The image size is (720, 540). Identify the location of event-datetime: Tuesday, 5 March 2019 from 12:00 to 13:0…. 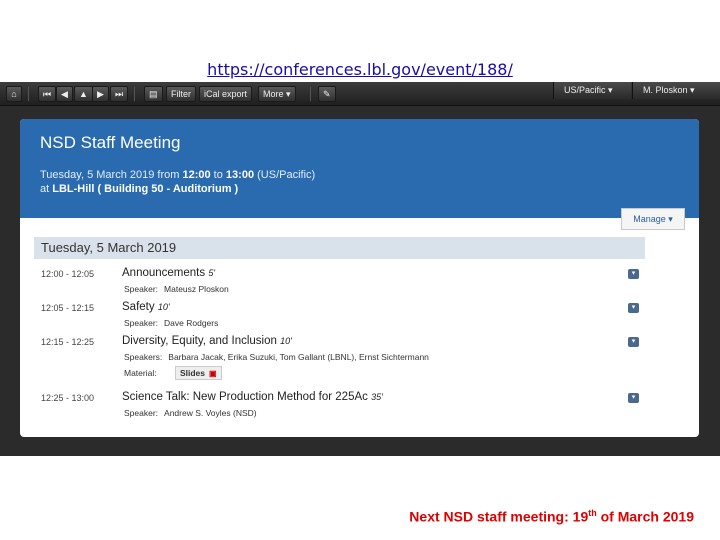
(178, 175).